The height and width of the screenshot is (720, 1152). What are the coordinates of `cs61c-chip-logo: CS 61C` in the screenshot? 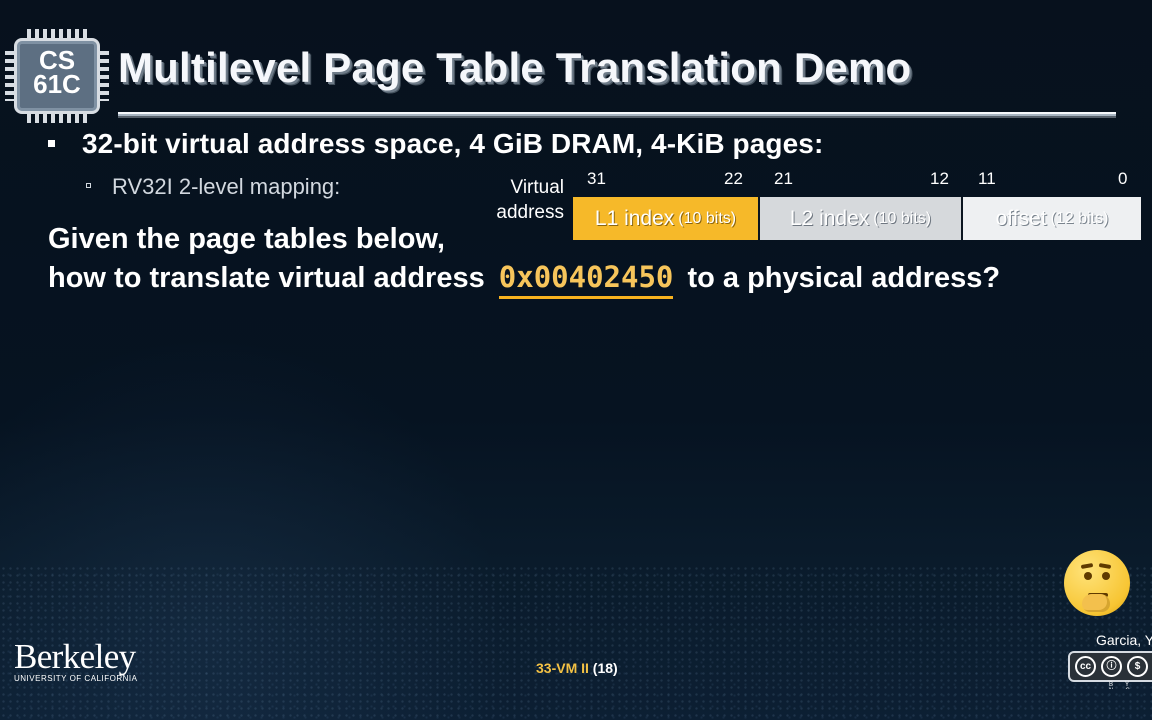 It's located at (57, 76).